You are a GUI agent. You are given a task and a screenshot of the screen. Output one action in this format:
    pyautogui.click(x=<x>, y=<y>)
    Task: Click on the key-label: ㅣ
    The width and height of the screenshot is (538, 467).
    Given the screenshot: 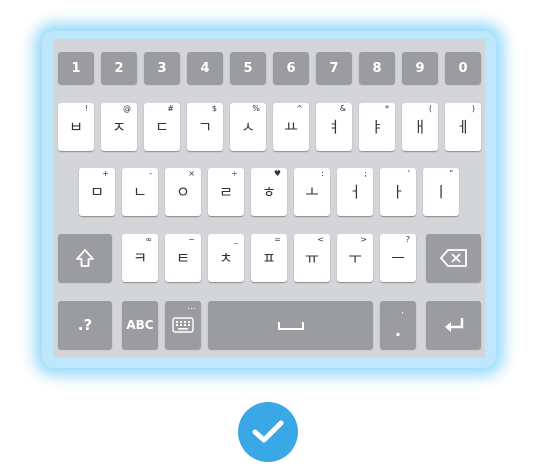 What is the action you would take?
    pyautogui.click(x=441, y=191)
    